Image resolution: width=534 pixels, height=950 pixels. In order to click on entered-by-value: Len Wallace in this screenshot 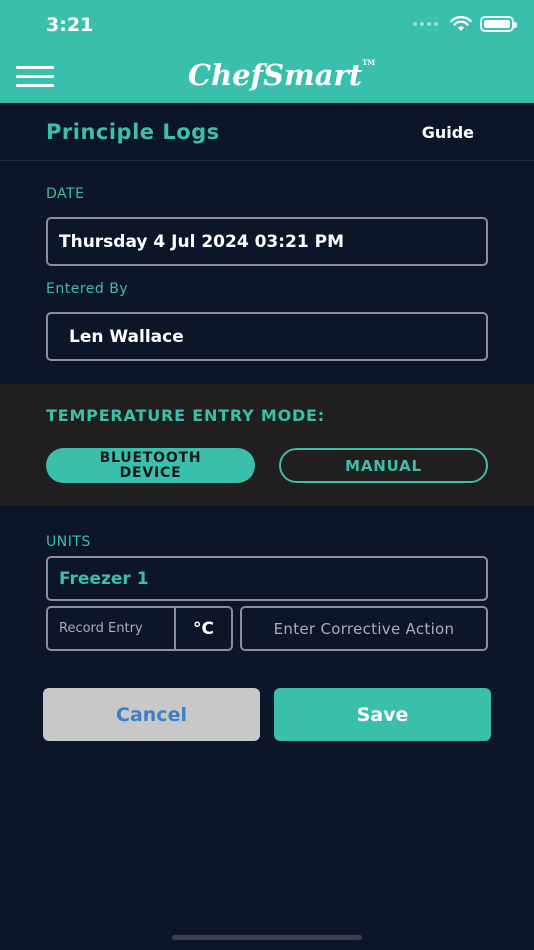, I will do `click(126, 336)`.